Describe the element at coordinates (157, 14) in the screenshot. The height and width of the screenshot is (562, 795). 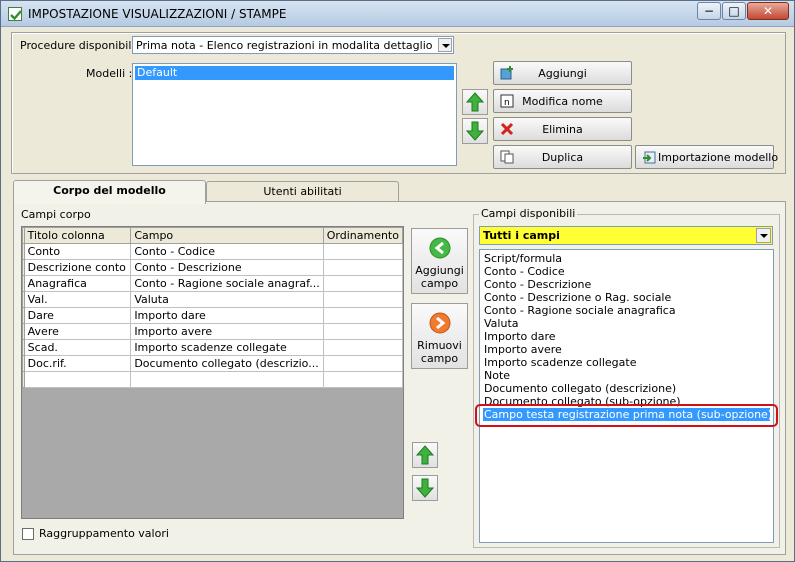
I see `window-title: IMPOSTAZIONE VISUALIZZAZIONI / STAMPE` at that location.